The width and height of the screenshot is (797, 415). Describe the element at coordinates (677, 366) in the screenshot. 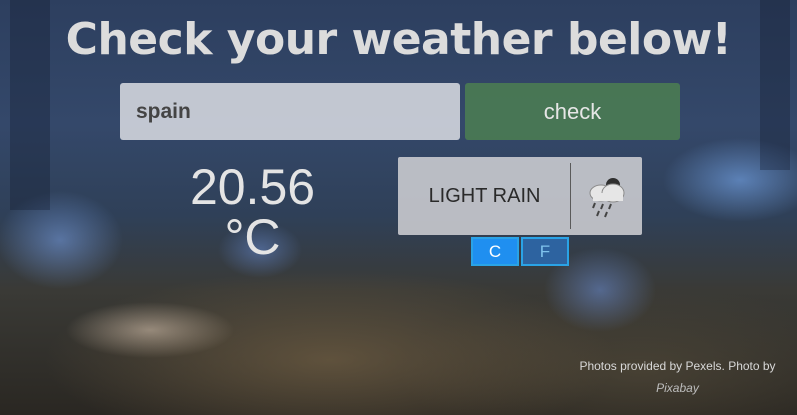

I see `credit-line: Photos provided by Pexels. Photo by` at that location.